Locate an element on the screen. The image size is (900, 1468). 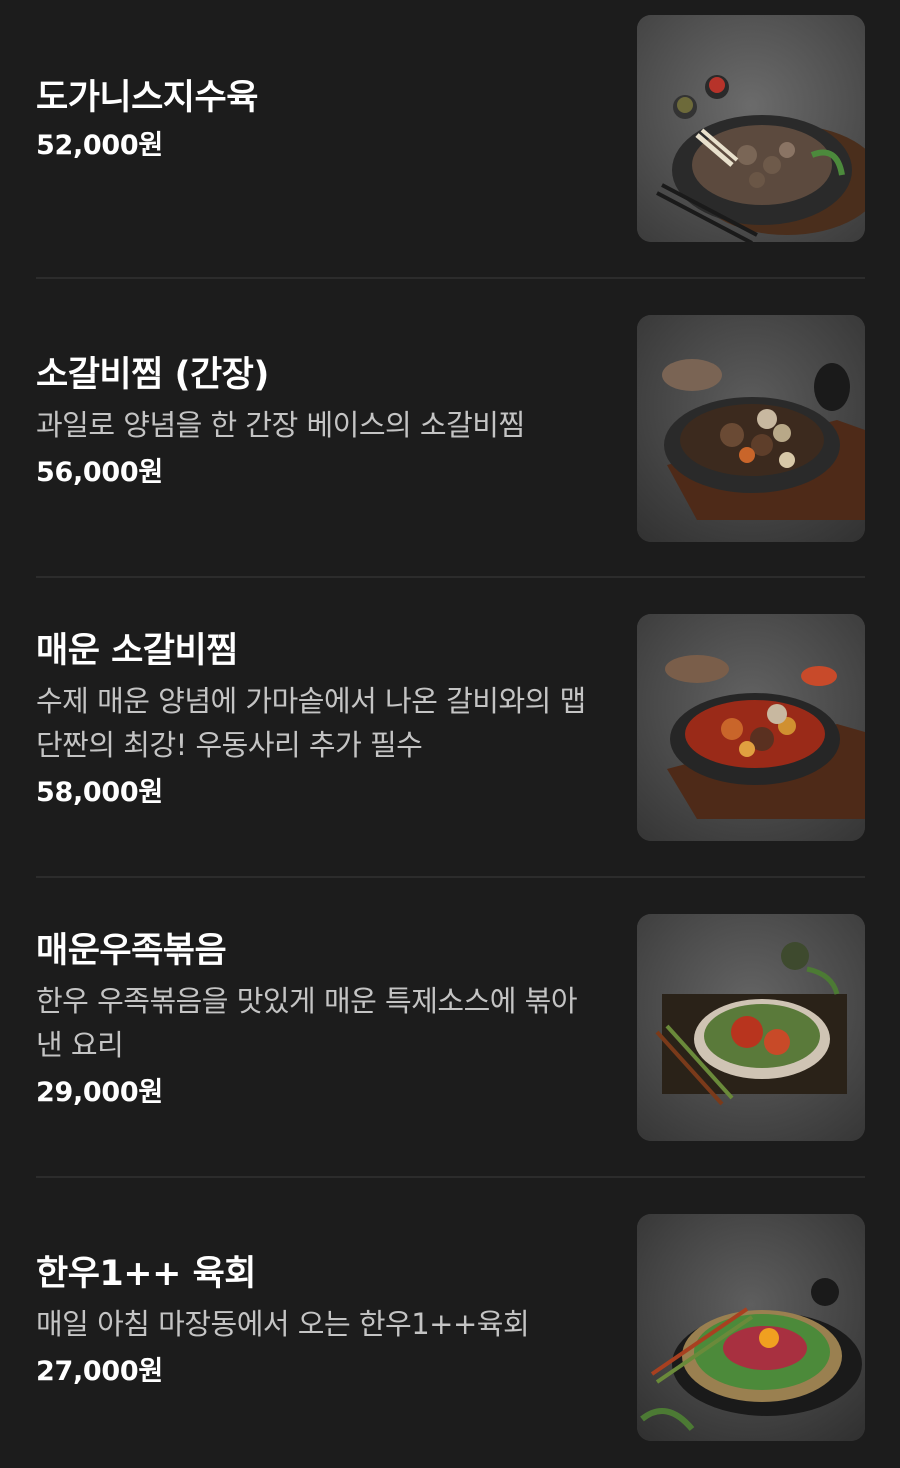
menu-item-price: 27,000원 is located at coordinates (99, 1371).